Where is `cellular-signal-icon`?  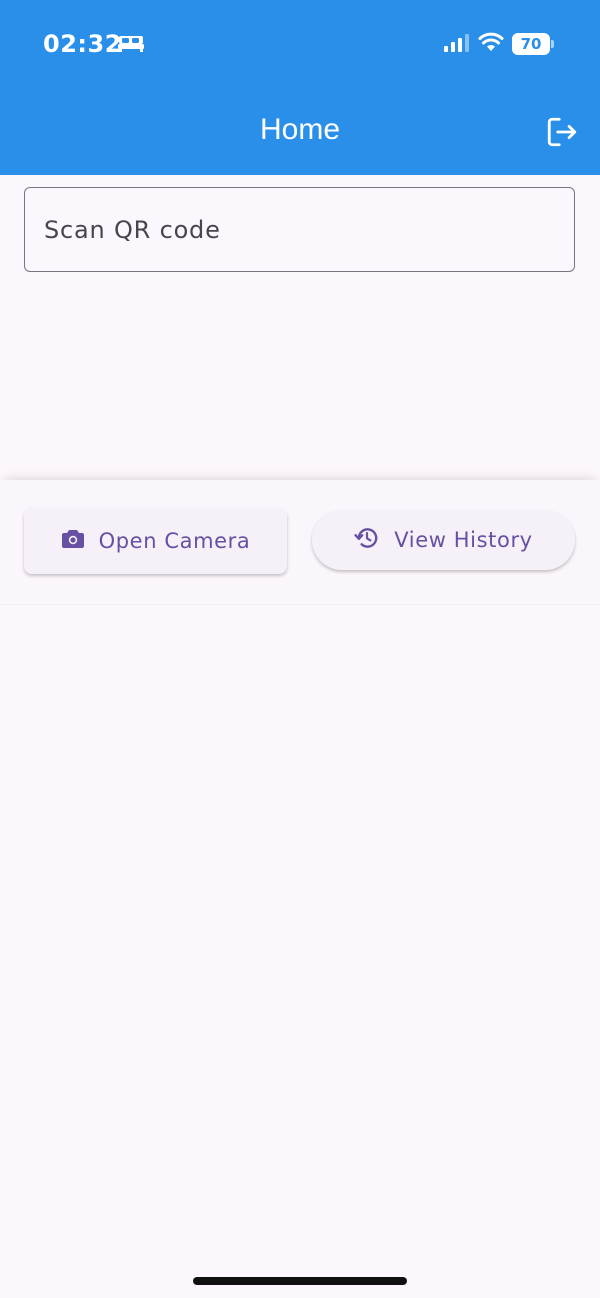
cellular-signal-icon is located at coordinates (457, 45).